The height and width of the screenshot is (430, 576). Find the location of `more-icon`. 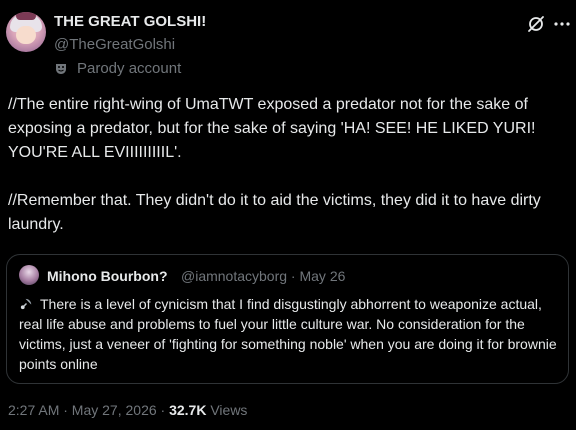

more-icon is located at coordinates (562, 24).